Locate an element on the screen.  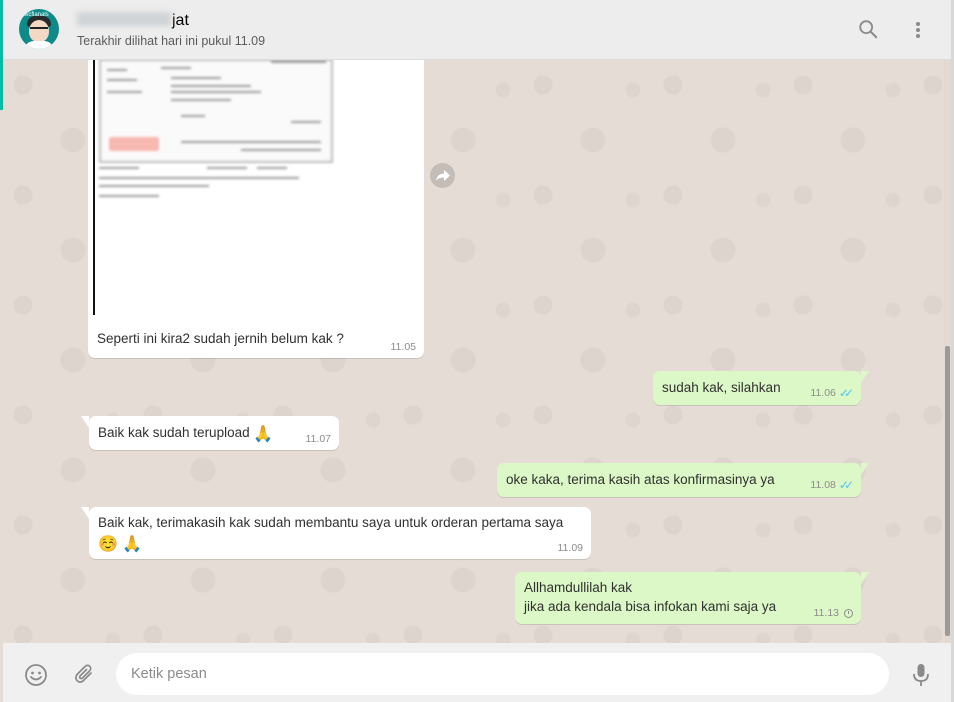
last-seen-status: Terakhir dilihat hari ini pukul 11.09 is located at coordinates (171, 41).